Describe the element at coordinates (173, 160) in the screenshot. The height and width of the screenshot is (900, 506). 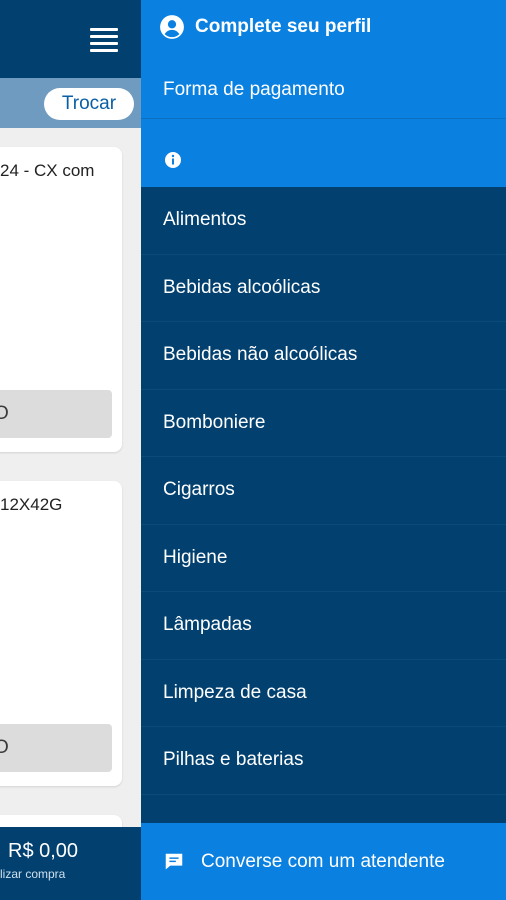
I see `info-icon` at that location.